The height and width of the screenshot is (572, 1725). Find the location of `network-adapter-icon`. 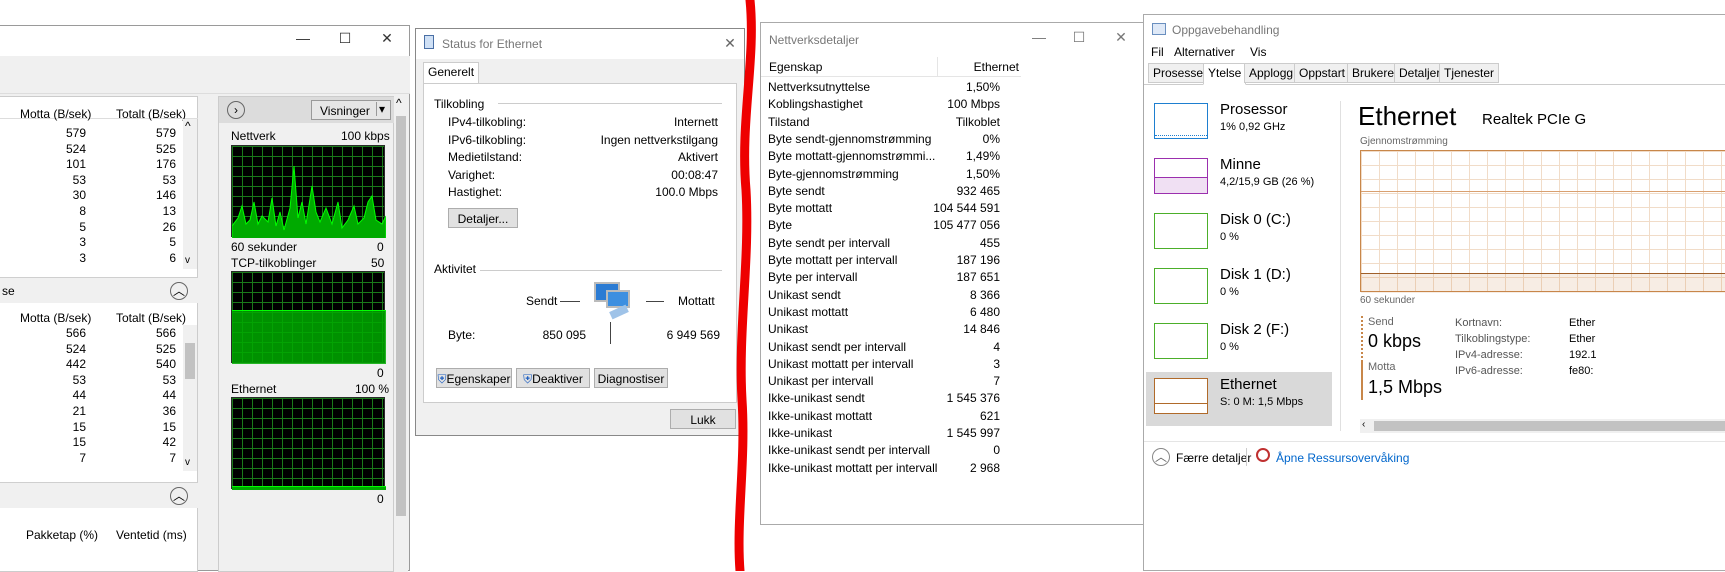

network-adapter-icon is located at coordinates (429, 42).